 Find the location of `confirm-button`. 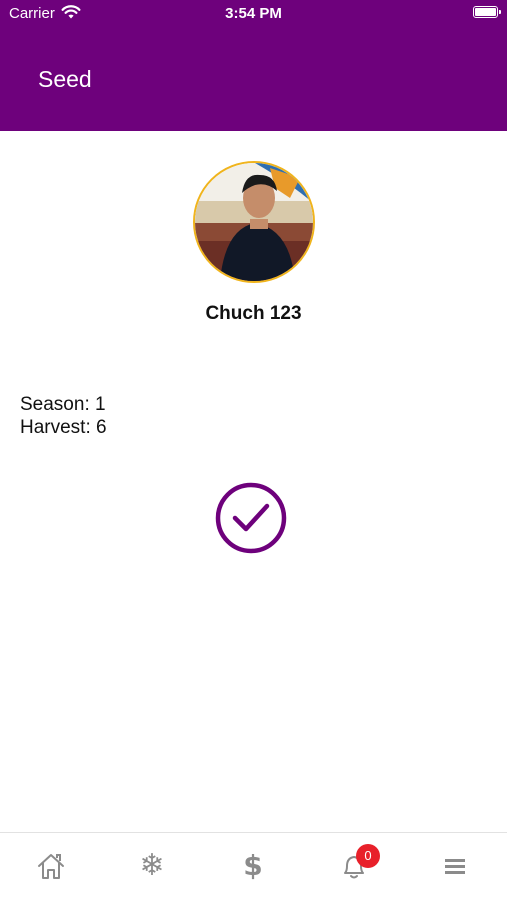

confirm-button is located at coordinates (251, 518).